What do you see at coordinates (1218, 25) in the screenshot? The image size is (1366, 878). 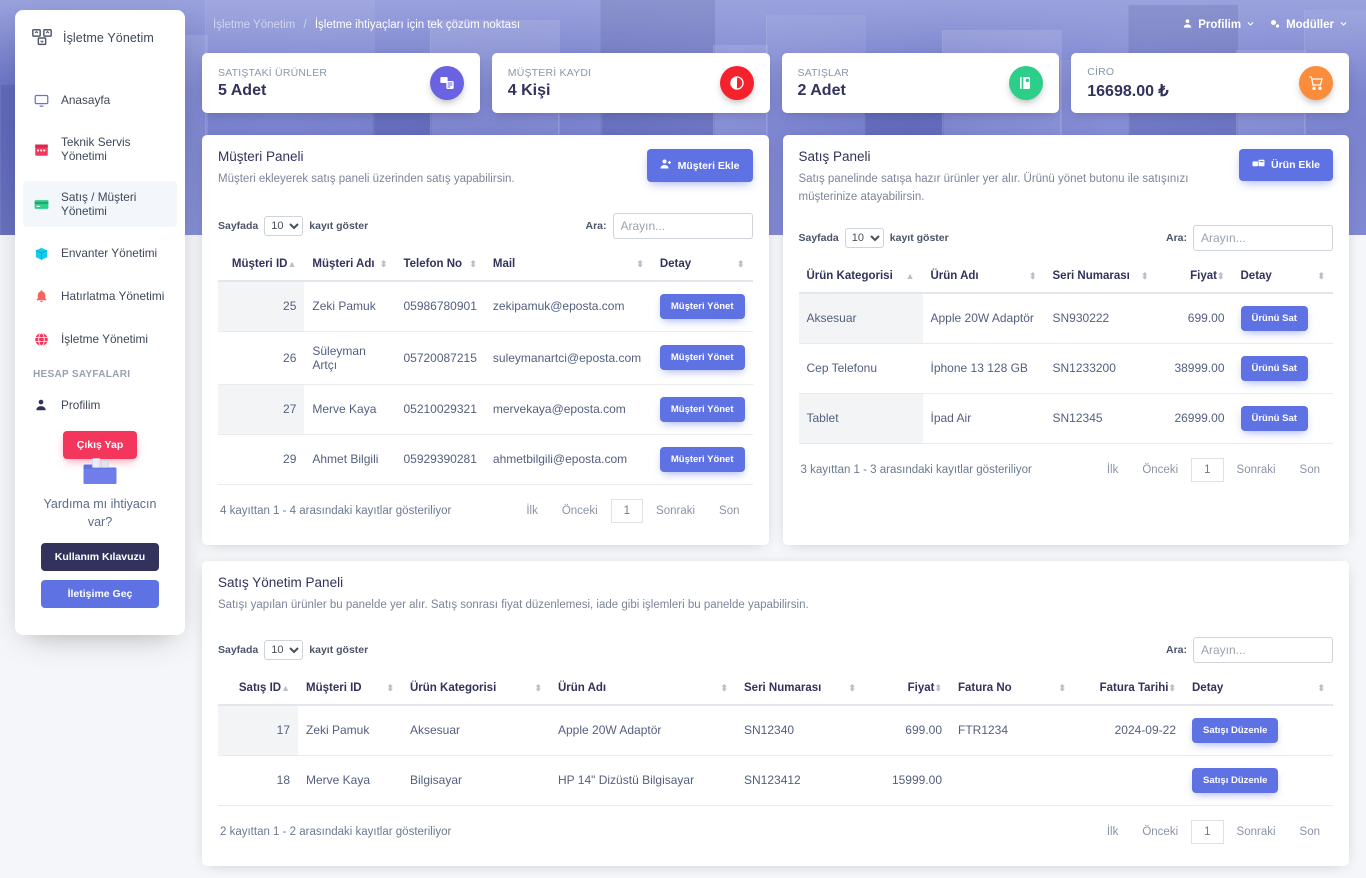 I see `profile-menu: Profilim` at bounding box center [1218, 25].